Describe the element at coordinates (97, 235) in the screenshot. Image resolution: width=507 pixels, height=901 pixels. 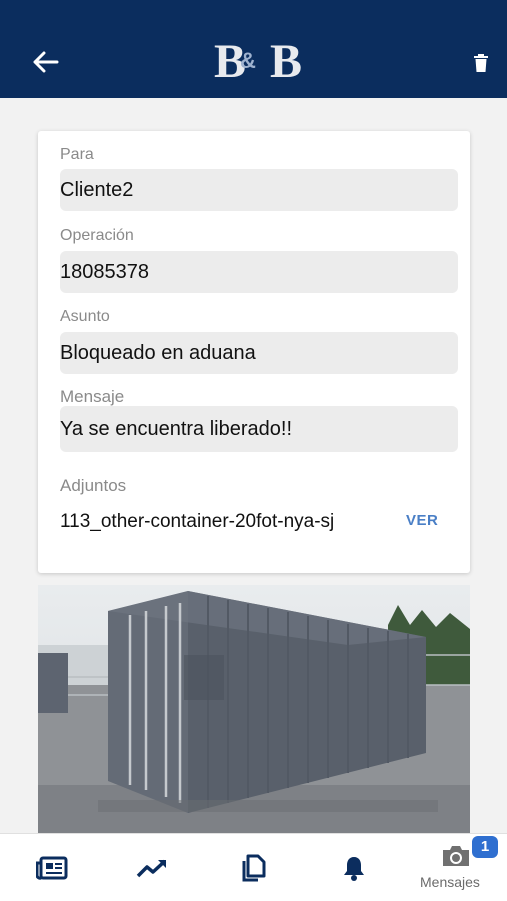
I see `operation-label: Operación` at that location.